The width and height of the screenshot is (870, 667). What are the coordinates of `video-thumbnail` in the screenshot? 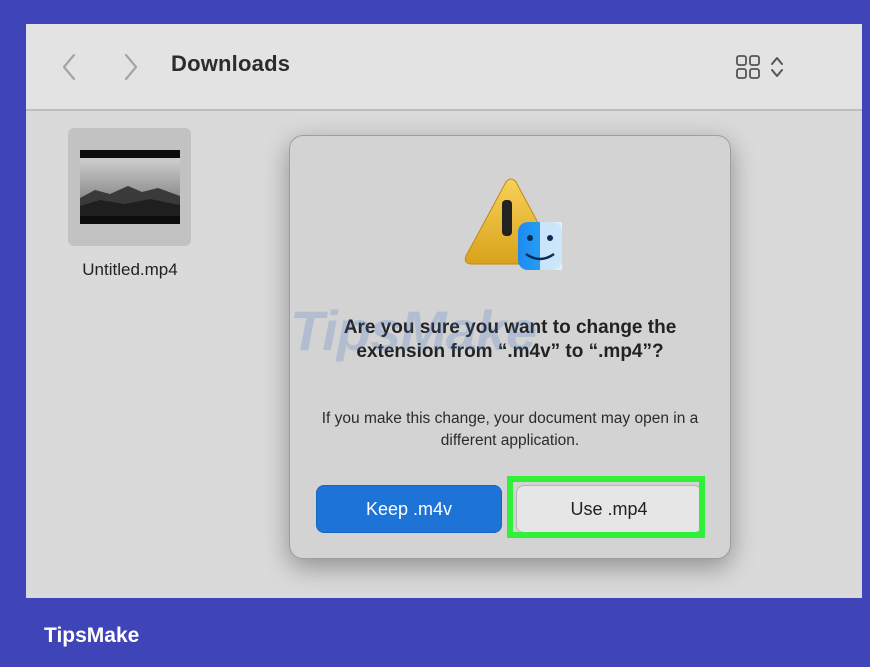 It's located at (129, 187).